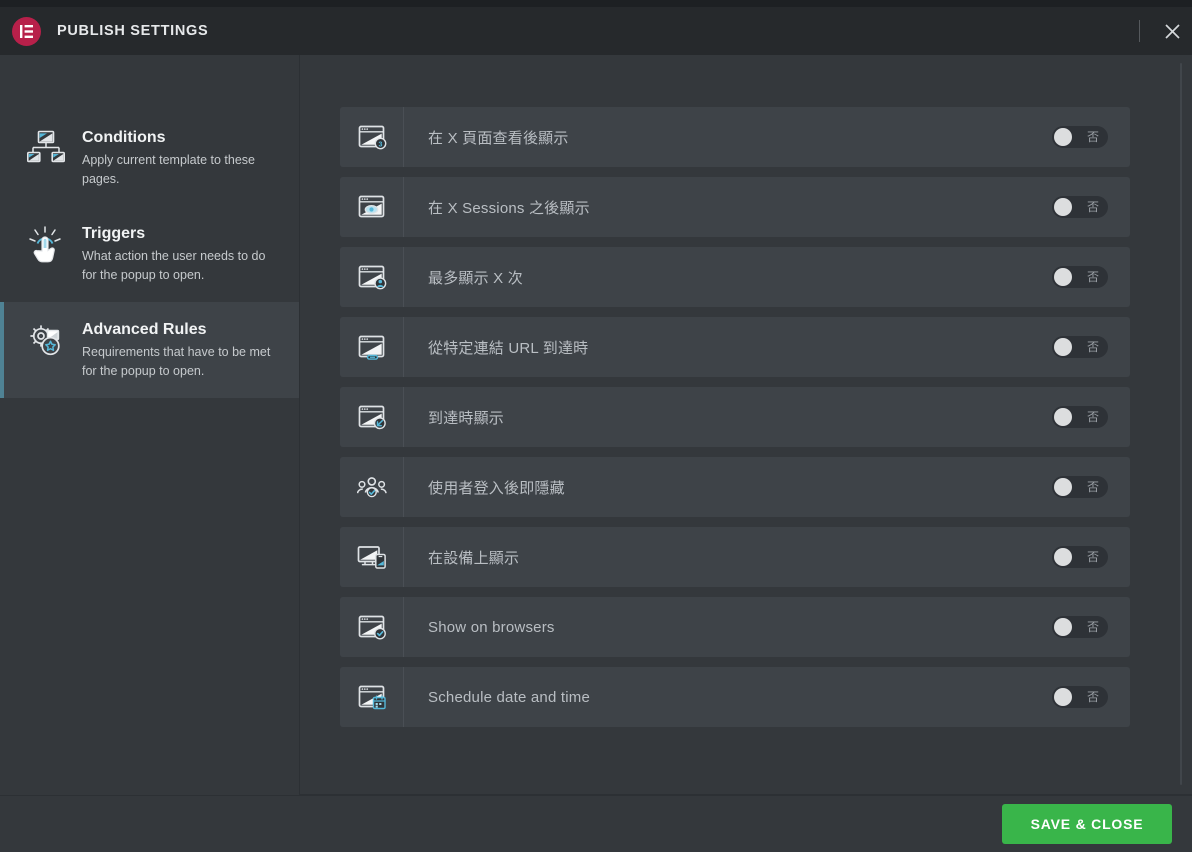 Image resolution: width=1192 pixels, height=852 pixels. What do you see at coordinates (1080, 137) in the screenshot?
I see `toggle-show-after-x-page-views: 否` at bounding box center [1080, 137].